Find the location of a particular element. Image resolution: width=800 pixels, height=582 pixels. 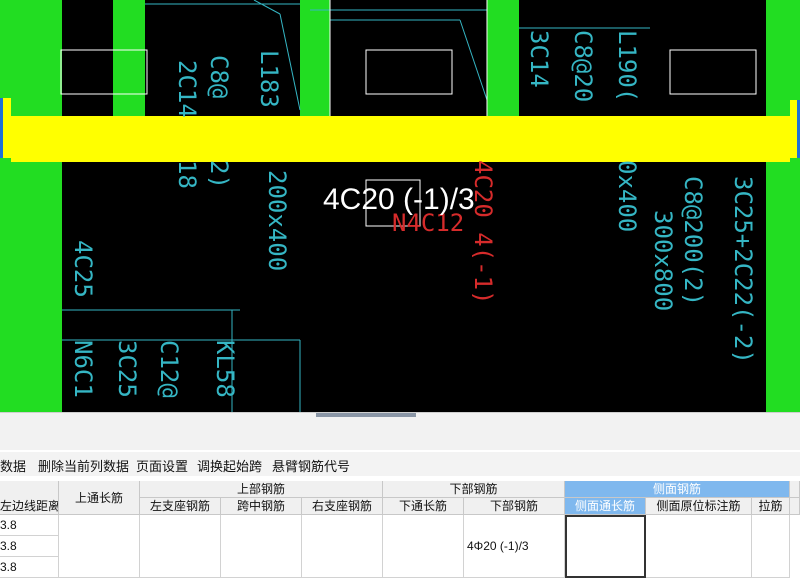

header-mid-span: 跨中钢筋 is located at coordinates (261, 506).